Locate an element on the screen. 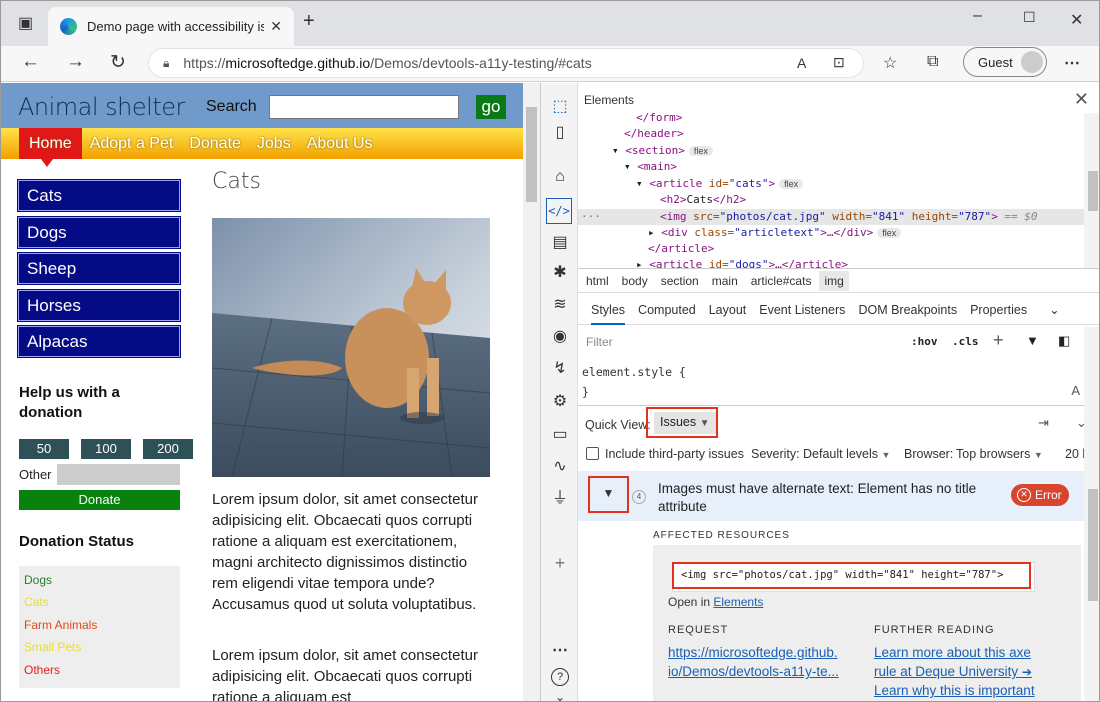  paint-icon: ▼ is located at coordinates (1032, 340).